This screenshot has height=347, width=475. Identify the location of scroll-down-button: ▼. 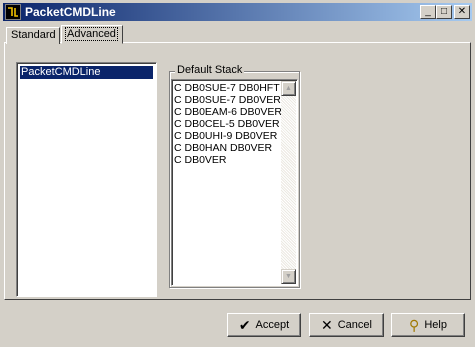
(288, 276).